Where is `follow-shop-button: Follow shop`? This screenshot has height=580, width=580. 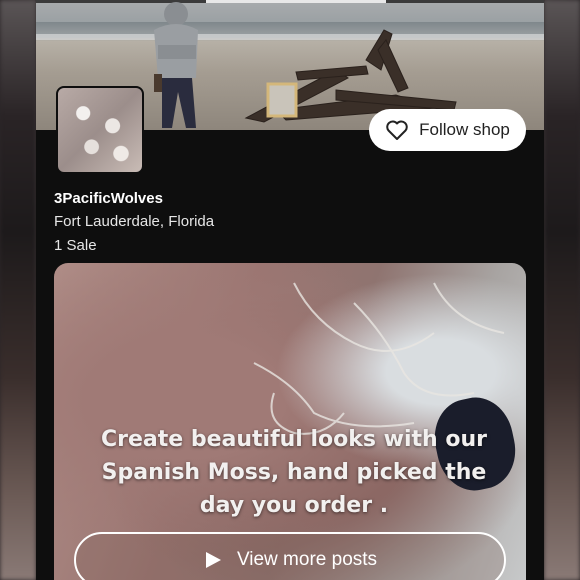
follow-shop-button: Follow shop is located at coordinates (447, 130).